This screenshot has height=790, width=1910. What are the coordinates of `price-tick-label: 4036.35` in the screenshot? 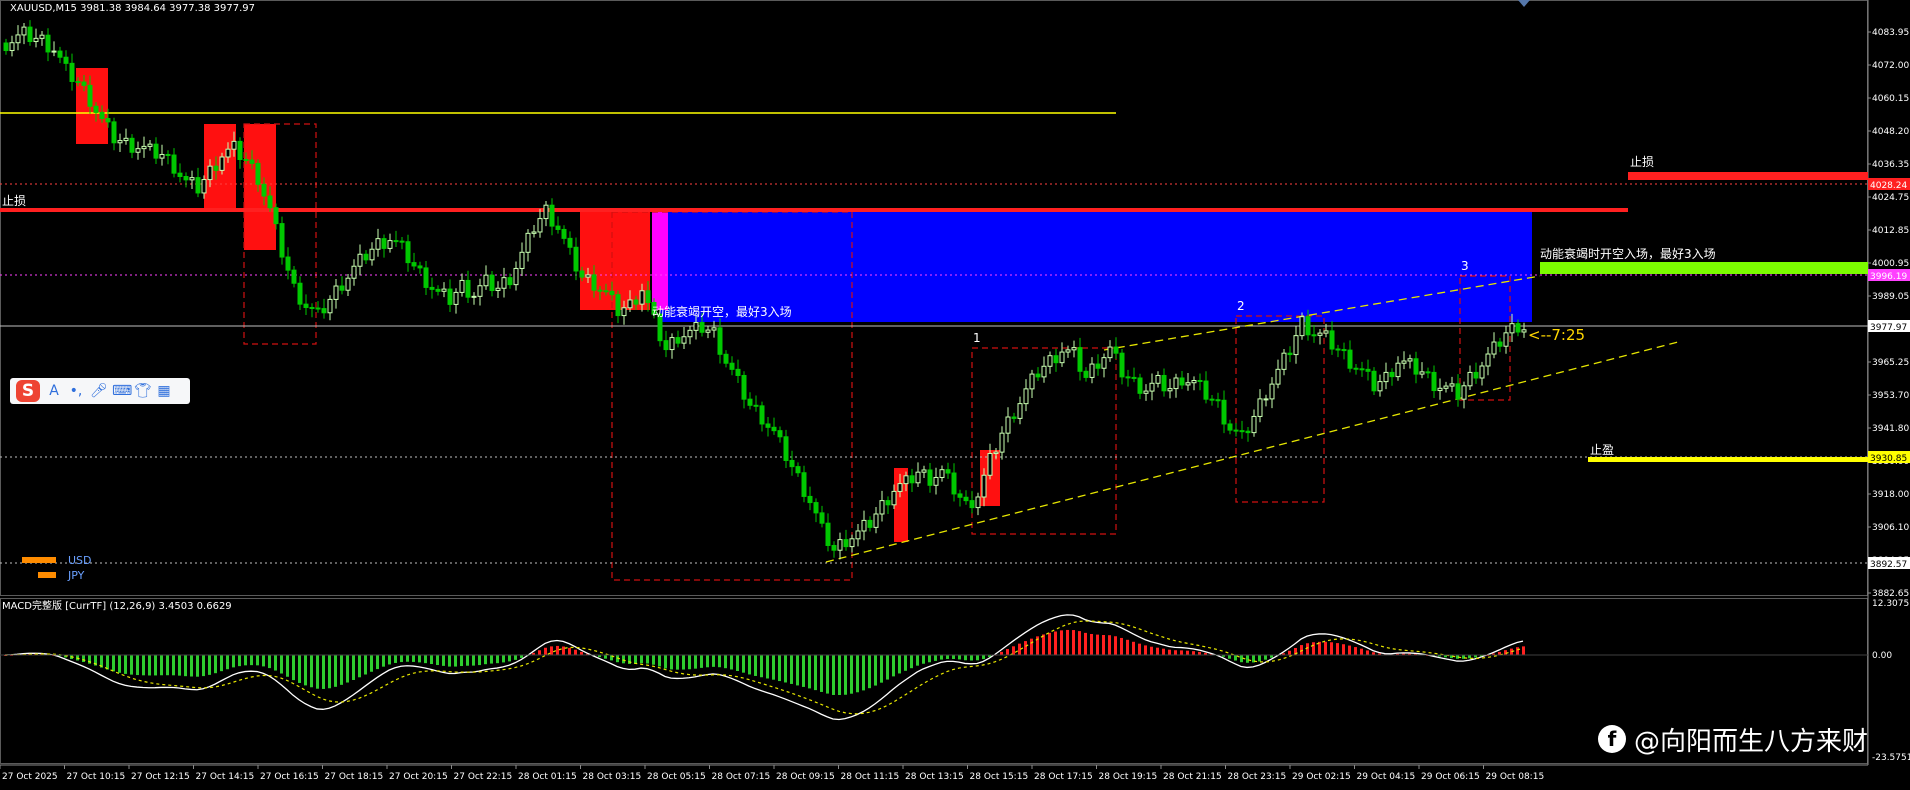 It's located at (1890, 165).